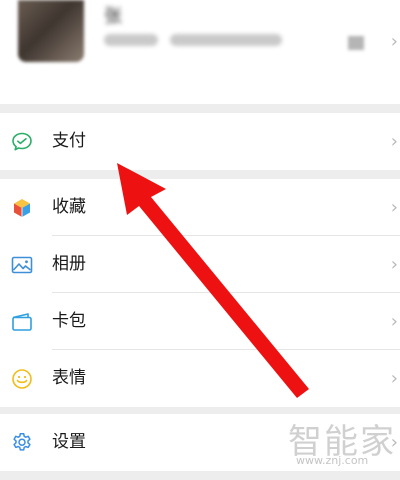 The image size is (400, 480). What do you see at coordinates (69, 378) in the screenshot?
I see `menu-item-label: 表情` at bounding box center [69, 378].